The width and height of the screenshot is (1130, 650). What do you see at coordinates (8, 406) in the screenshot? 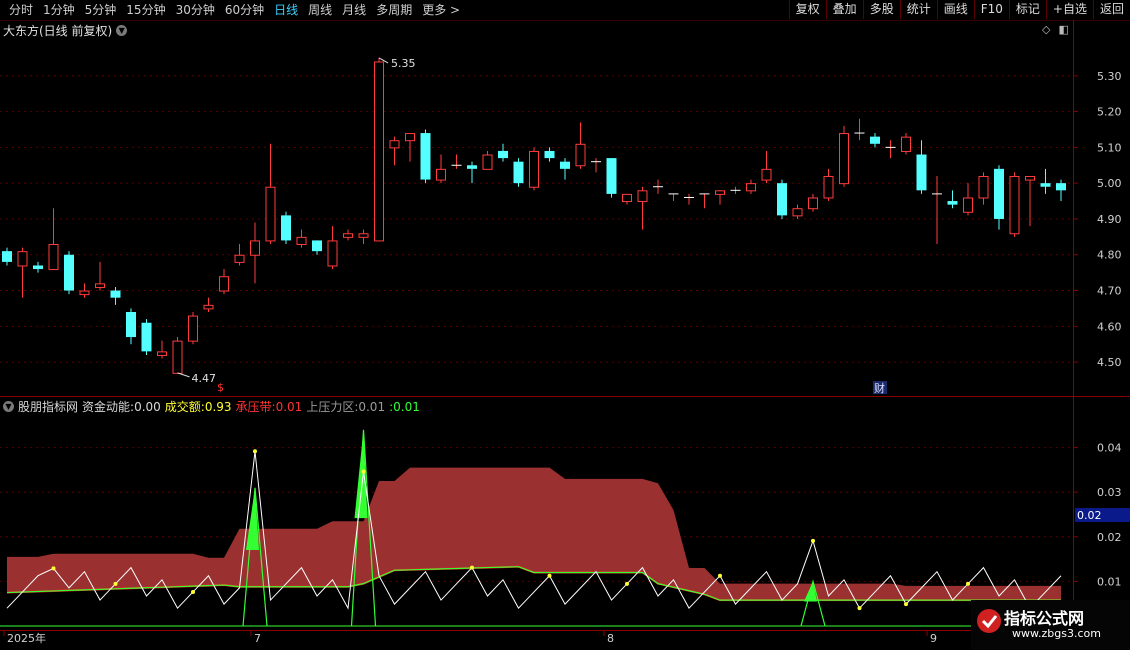
I see `chevron-down-icon: ▼` at bounding box center [8, 406].